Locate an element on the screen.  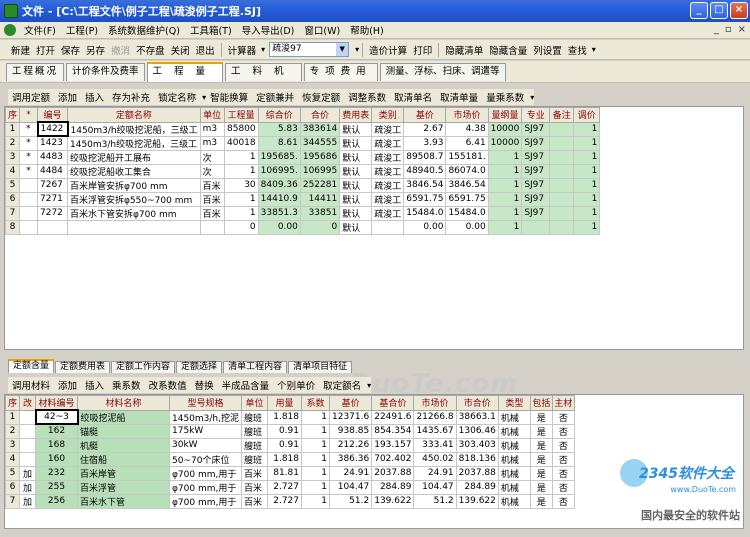
col-header: 单位 is located at coordinates (254, 403).